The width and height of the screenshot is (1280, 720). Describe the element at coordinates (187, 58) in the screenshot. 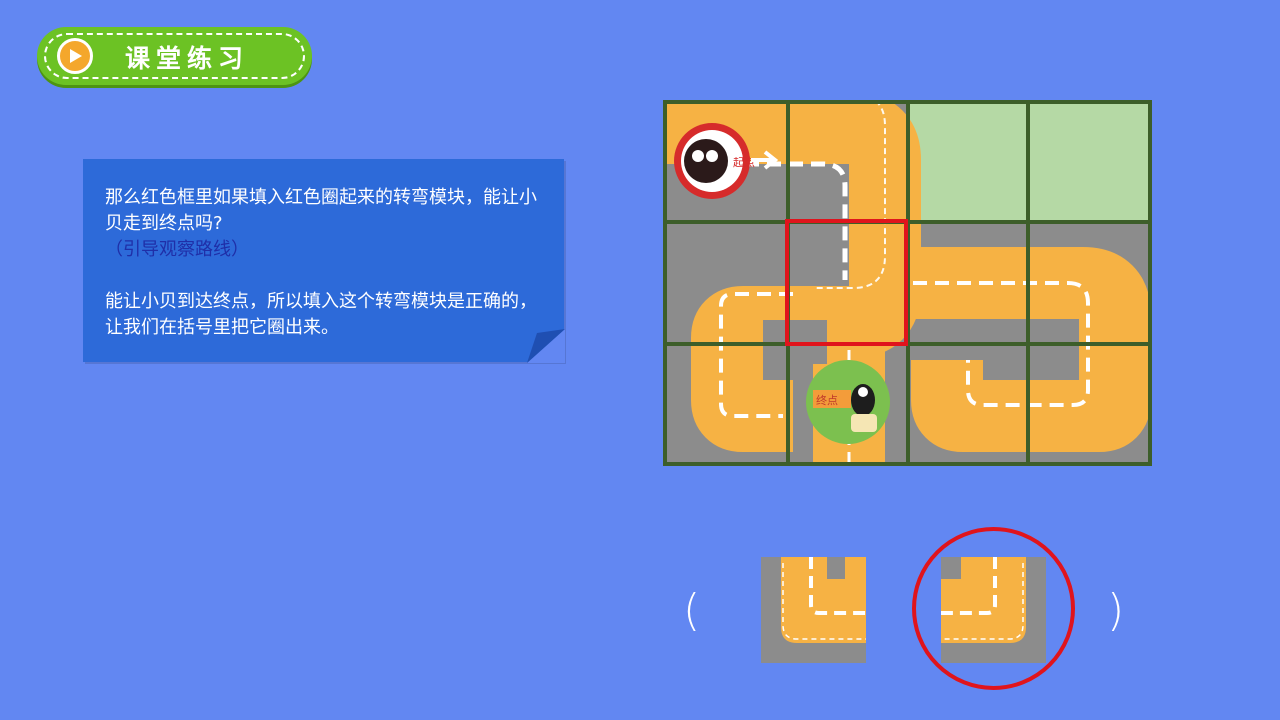

I see `header-title: 课堂练习` at that location.